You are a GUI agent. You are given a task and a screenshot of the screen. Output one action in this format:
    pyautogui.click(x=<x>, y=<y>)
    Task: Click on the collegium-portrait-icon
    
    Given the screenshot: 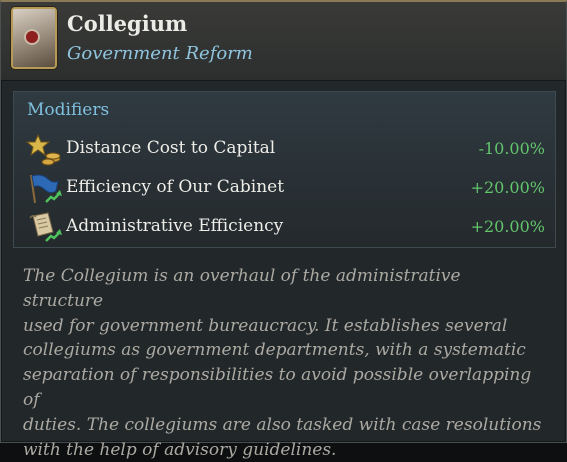 What is the action you would take?
    pyautogui.click(x=34, y=38)
    